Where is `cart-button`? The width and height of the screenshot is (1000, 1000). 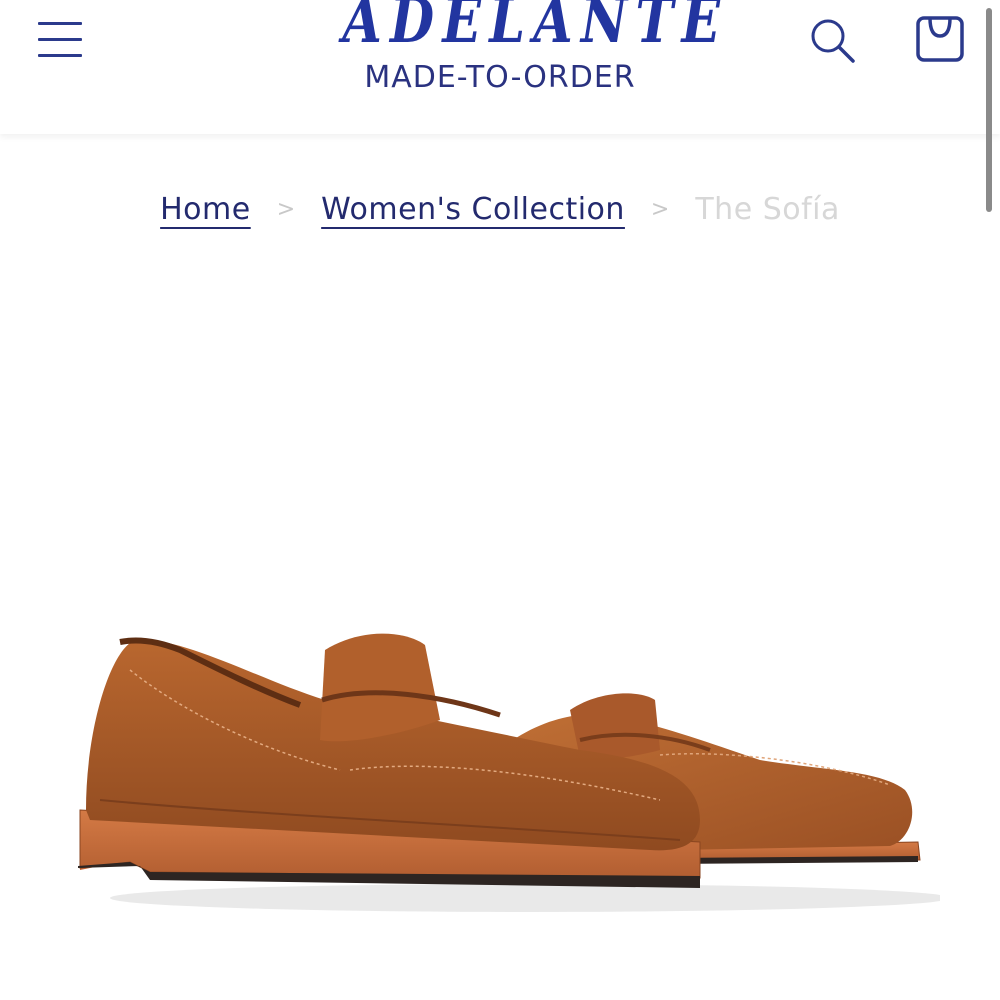
cart-button is located at coordinates (940, 39).